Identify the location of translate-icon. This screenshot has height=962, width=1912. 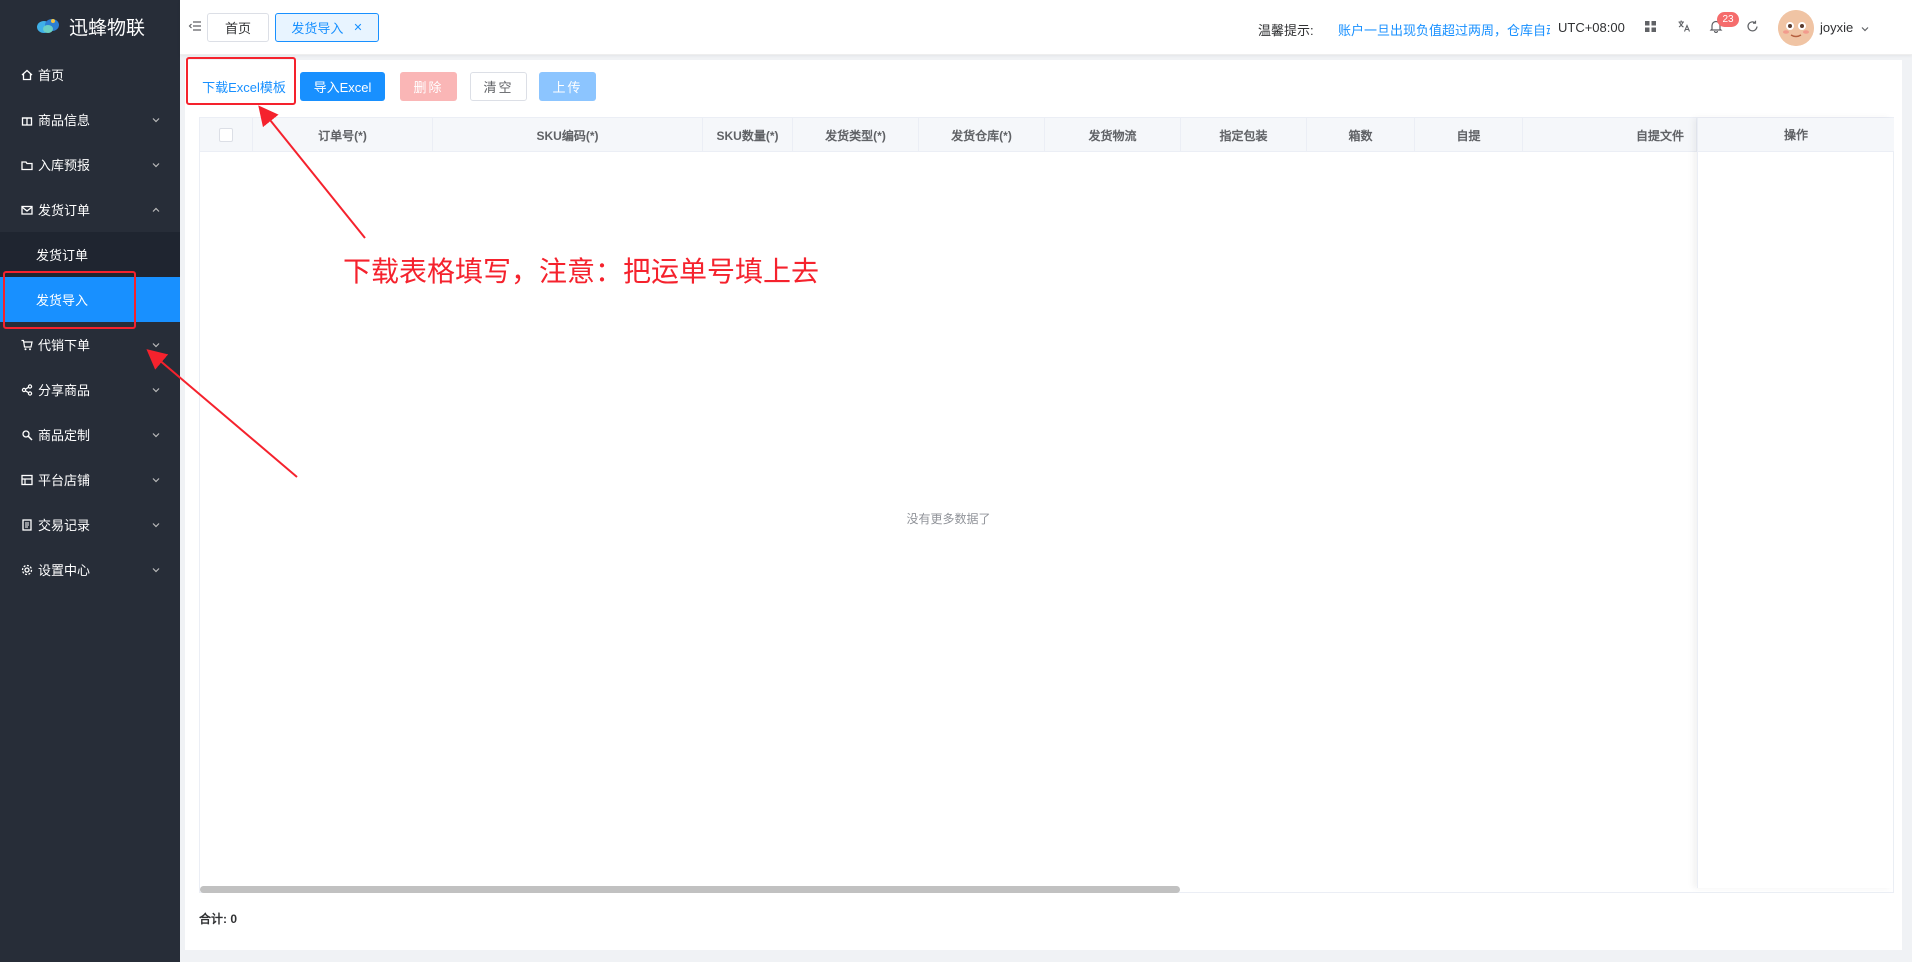
(1684, 26).